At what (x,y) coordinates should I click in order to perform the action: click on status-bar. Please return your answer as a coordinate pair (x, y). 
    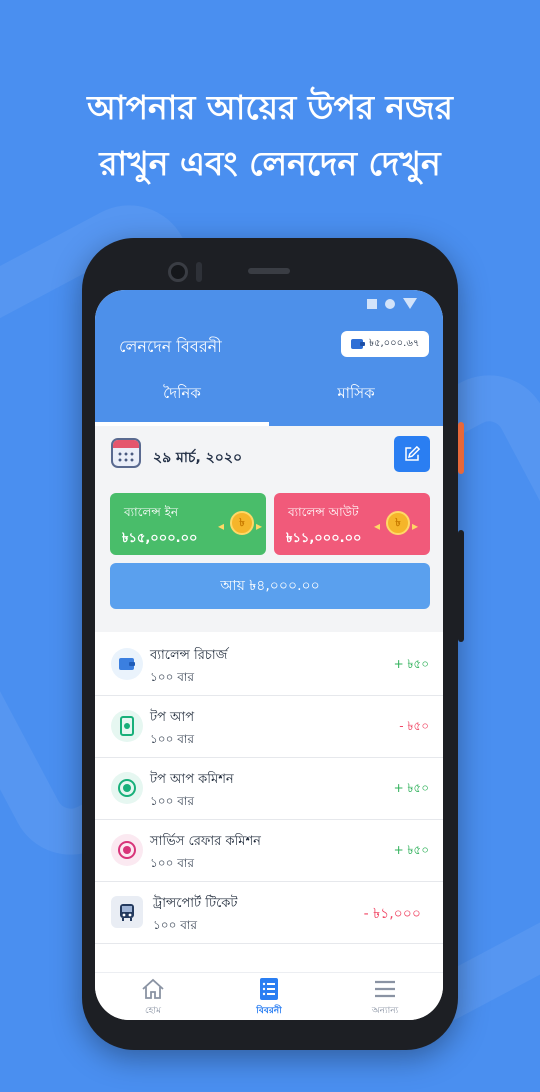
    Looking at the image, I should click on (392, 303).